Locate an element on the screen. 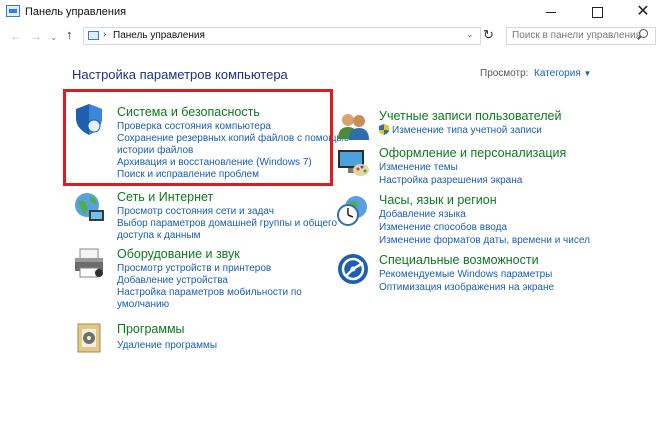 The width and height of the screenshot is (666, 444). maximize-button is located at coordinates (597, 12).